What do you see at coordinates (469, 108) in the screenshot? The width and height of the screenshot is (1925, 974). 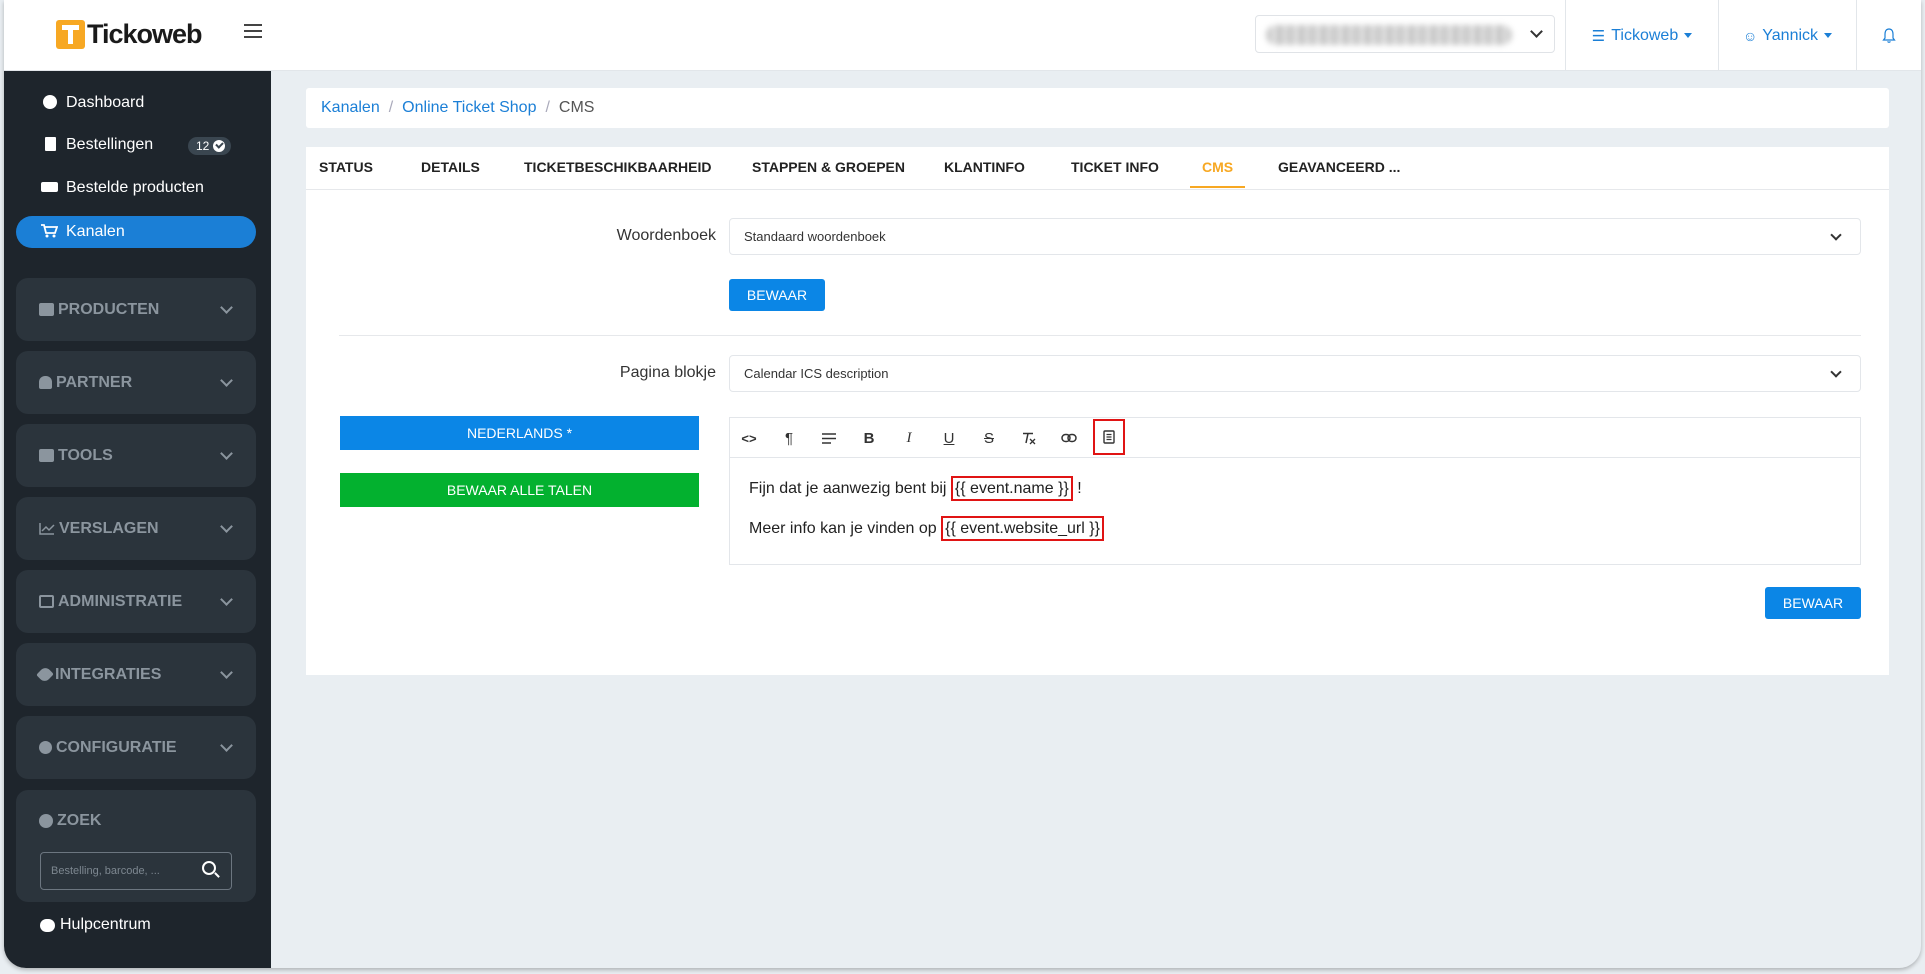 I see `breadcrumb-online-ticket-shop: Online Ticket Shop` at bounding box center [469, 108].